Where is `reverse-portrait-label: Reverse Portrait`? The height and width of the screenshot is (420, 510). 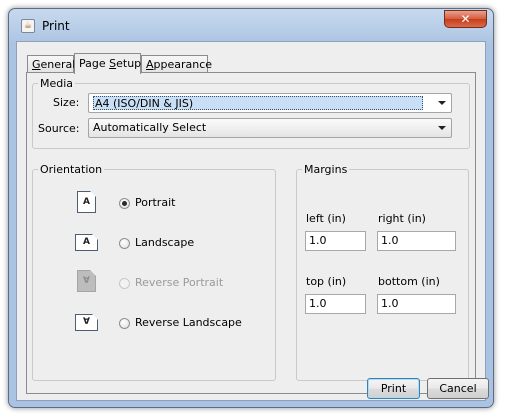 reverse-portrait-label: Reverse Portrait is located at coordinates (179, 282).